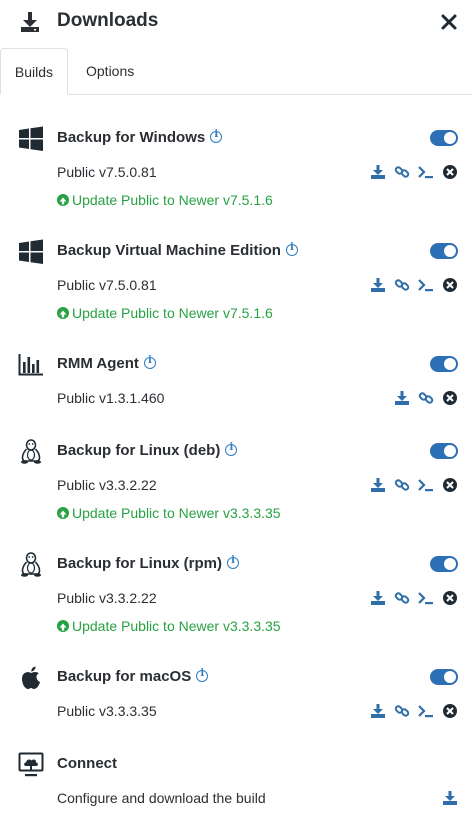 The width and height of the screenshot is (472, 833). What do you see at coordinates (111, 398) in the screenshot?
I see `build-version: Public v1.3.1.460` at bounding box center [111, 398].